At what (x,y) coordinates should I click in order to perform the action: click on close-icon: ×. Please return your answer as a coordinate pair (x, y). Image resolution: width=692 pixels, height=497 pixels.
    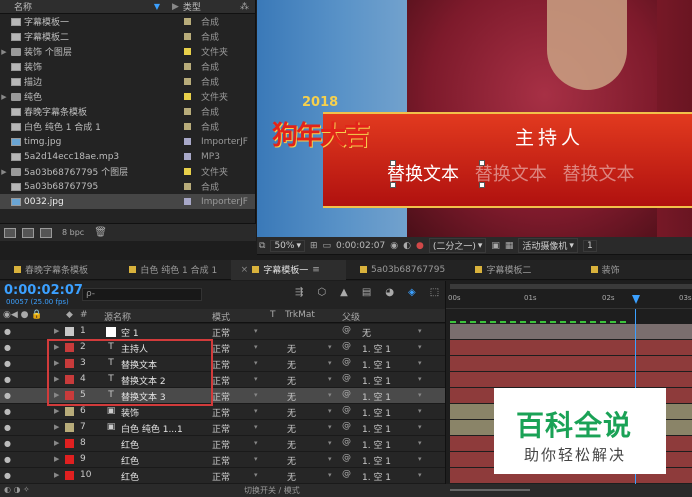
    Looking at the image, I should click on (245, 270).